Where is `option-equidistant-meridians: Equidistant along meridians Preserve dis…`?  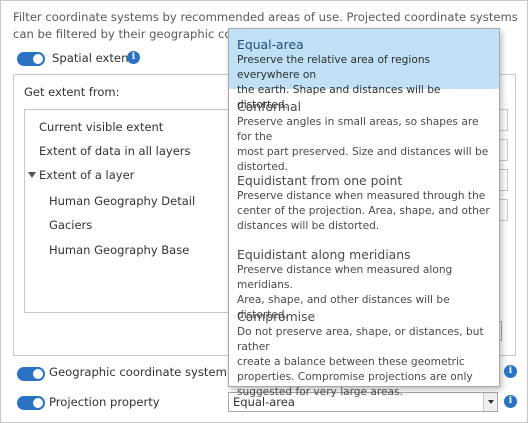 option-equidistant-meridians: Equidistant along meridians Preserve dis… is located at coordinates (364, 280).